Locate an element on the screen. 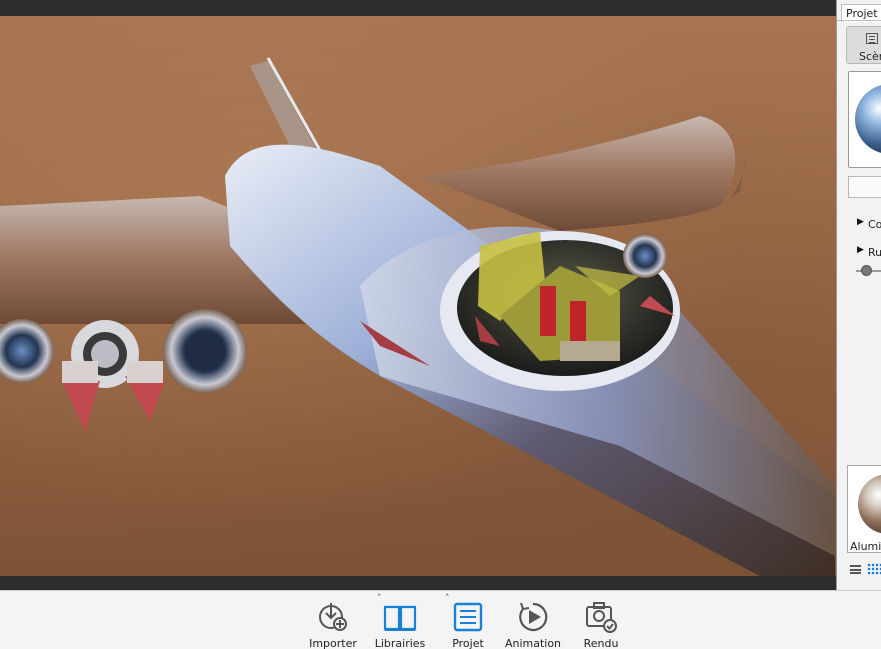 This screenshot has width=881, height=649. animation-button: Animation is located at coordinates (533, 622).